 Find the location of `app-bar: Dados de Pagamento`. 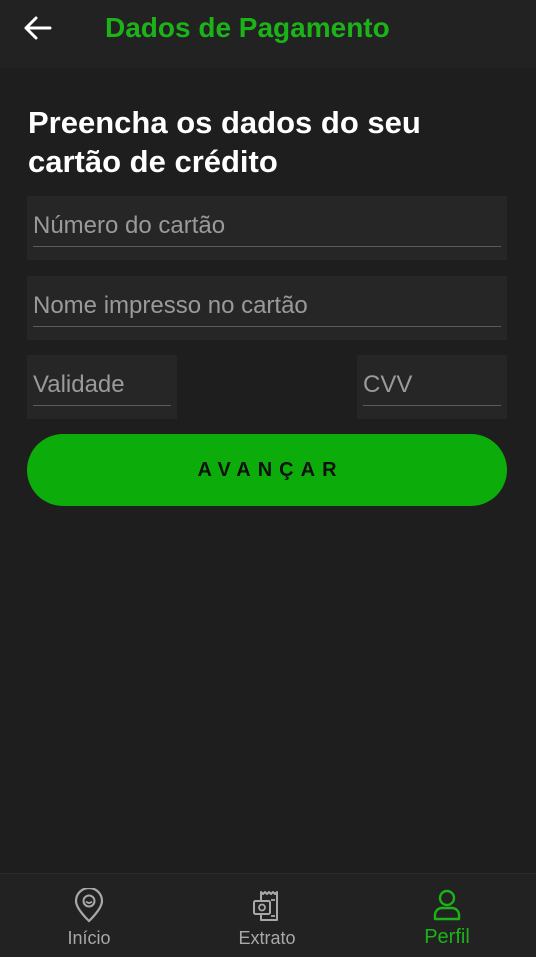

app-bar: Dados de Pagamento is located at coordinates (268, 34).